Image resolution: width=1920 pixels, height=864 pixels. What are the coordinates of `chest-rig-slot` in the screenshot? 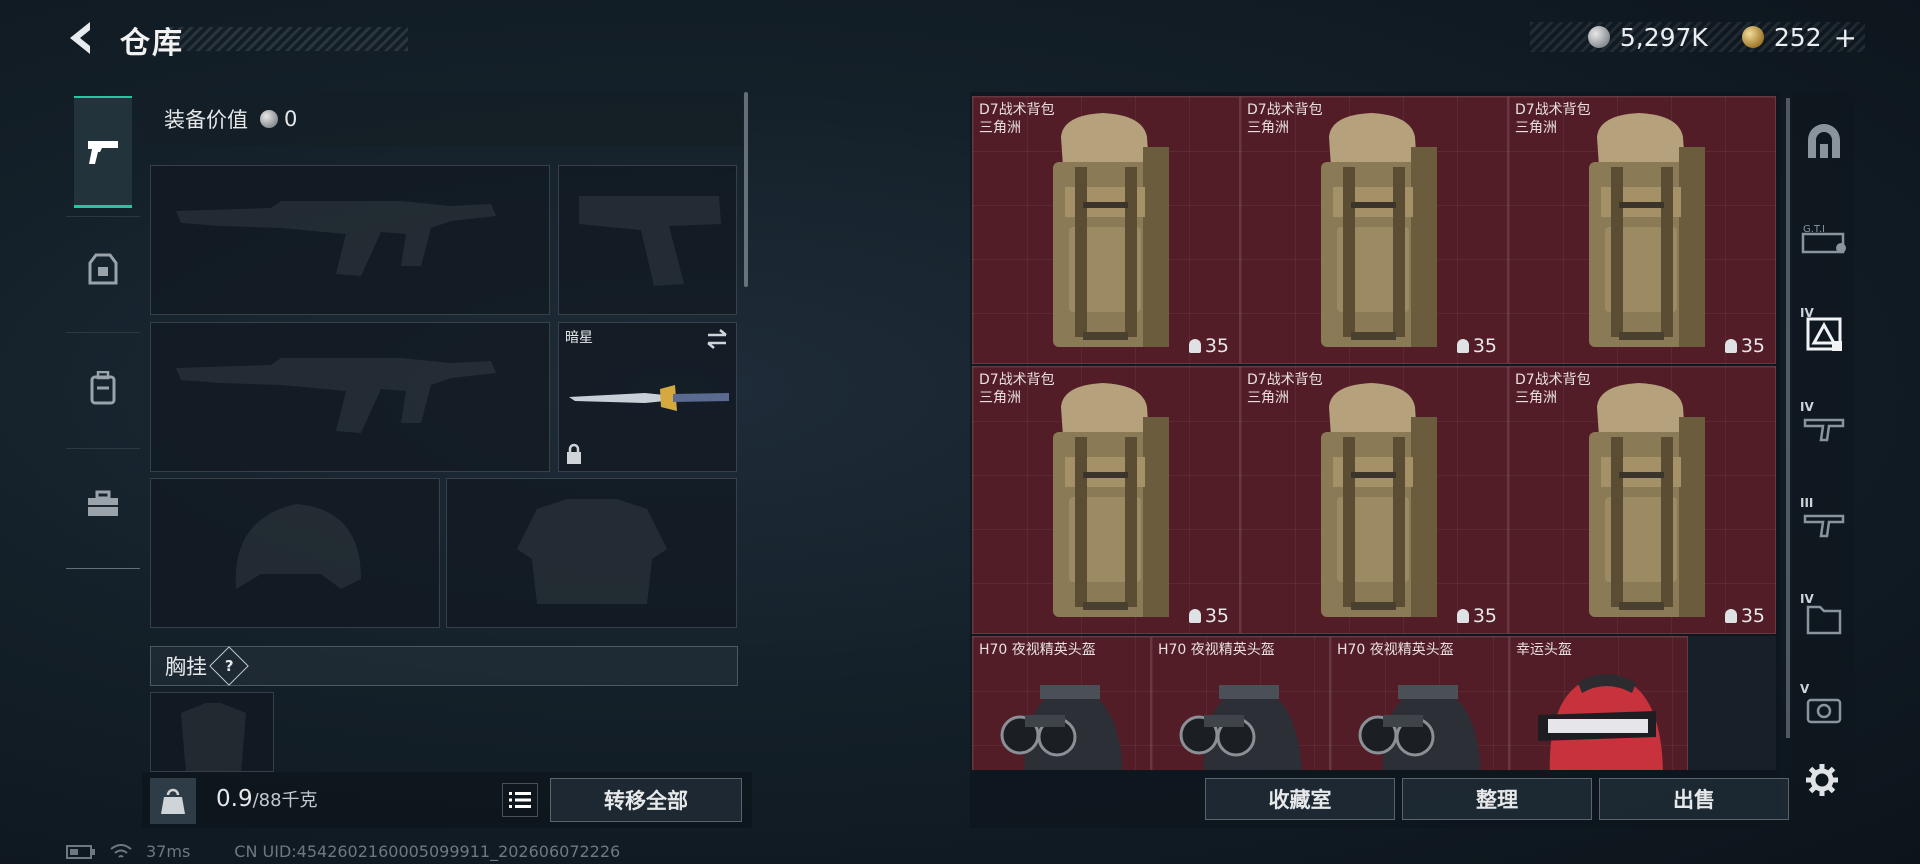 It's located at (212, 732).